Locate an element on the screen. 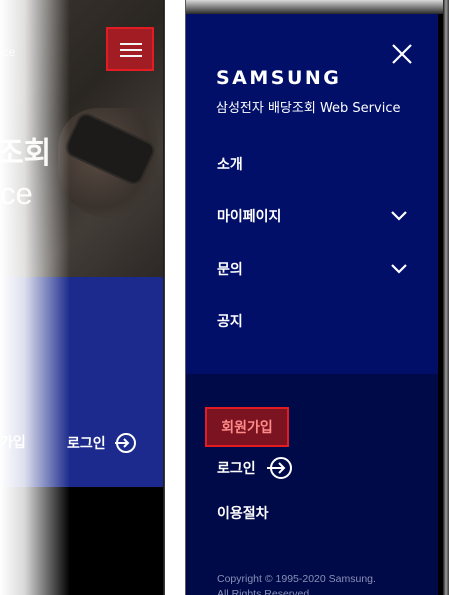  nav-item-notice: 공지 is located at coordinates (312, 321).